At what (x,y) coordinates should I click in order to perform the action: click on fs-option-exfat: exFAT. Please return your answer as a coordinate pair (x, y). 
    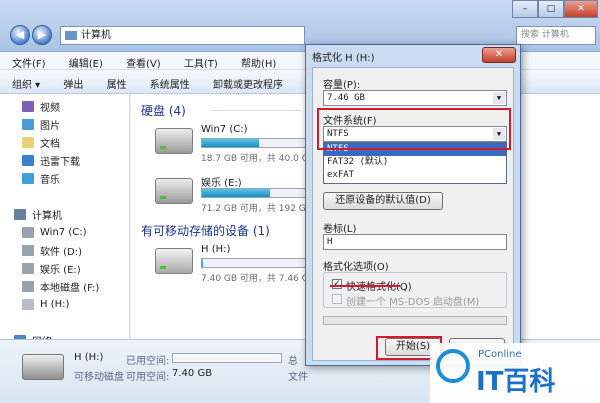
    Looking at the image, I should click on (415, 175).